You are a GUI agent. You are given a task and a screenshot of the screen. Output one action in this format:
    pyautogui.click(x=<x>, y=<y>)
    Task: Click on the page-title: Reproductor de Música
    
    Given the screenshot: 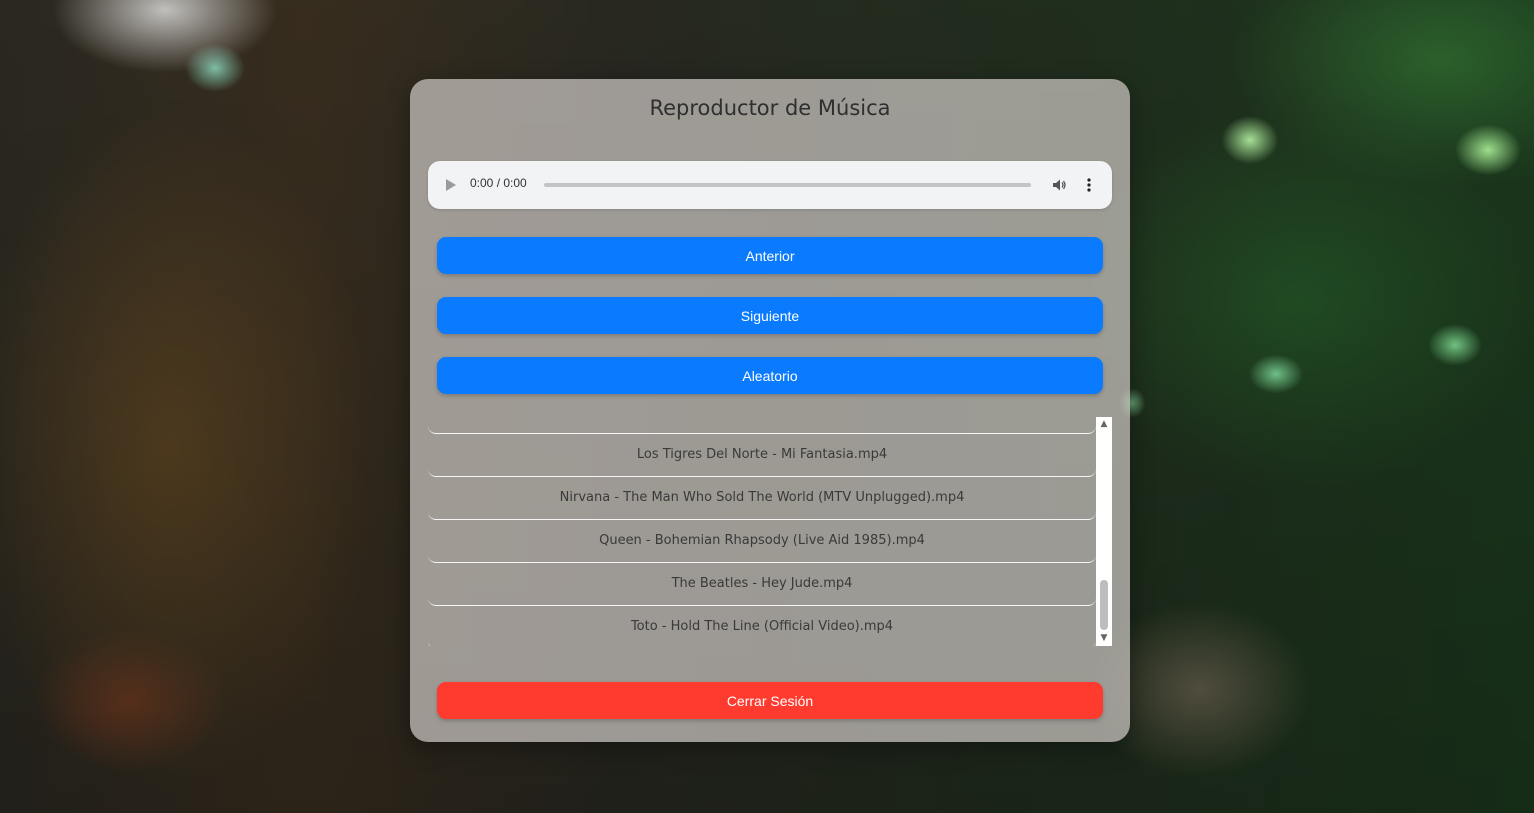 What is the action you would take?
    pyautogui.click(x=770, y=108)
    